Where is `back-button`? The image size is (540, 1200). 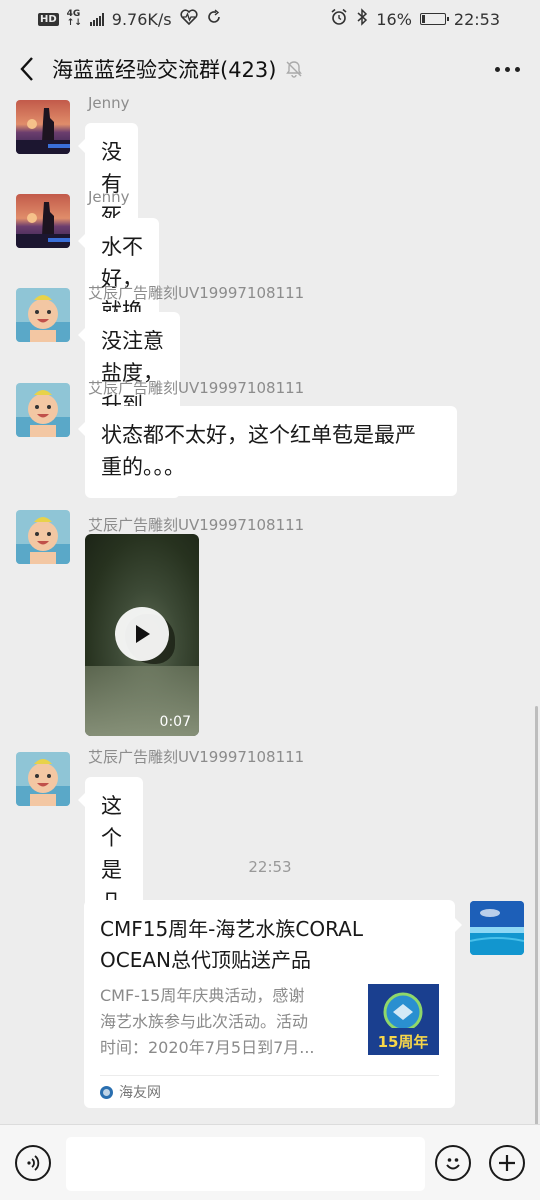 back-button is located at coordinates (27, 69).